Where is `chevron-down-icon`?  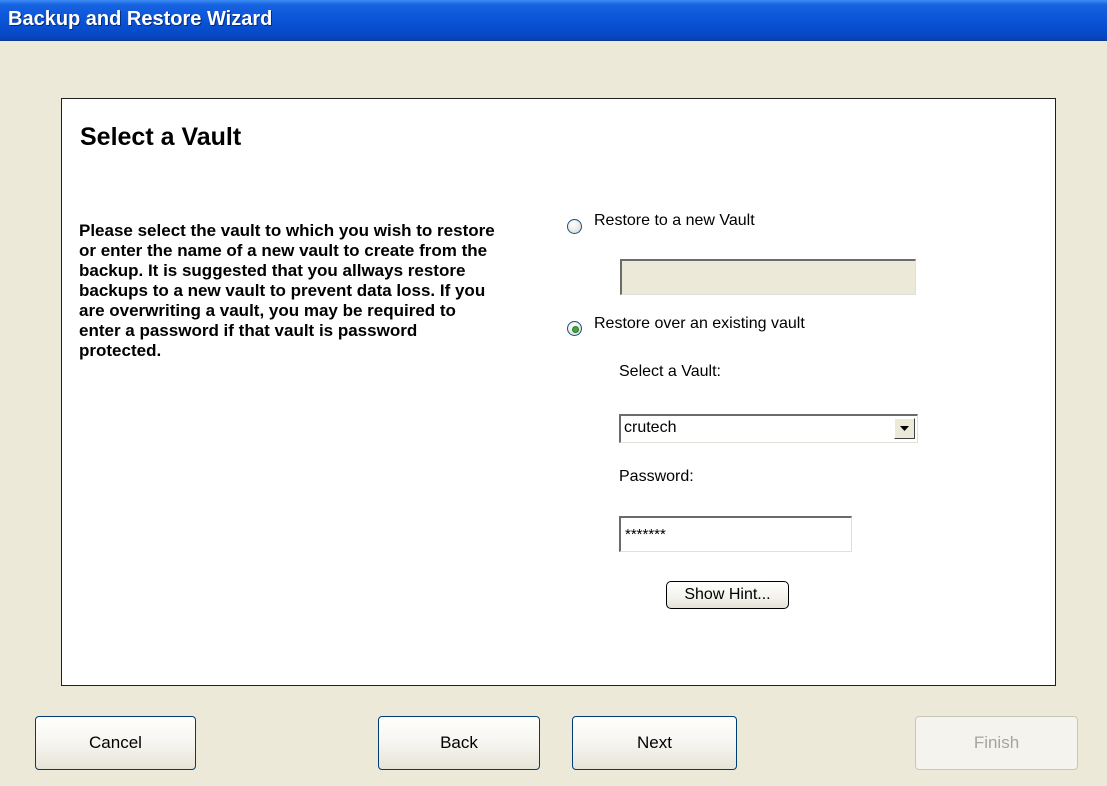
chevron-down-icon is located at coordinates (904, 428).